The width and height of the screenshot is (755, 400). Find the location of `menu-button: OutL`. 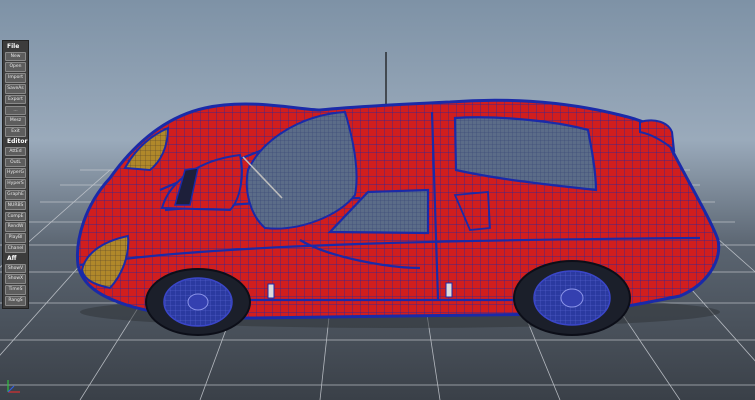

menu-button: OutL is located at coordinates (15, 162).